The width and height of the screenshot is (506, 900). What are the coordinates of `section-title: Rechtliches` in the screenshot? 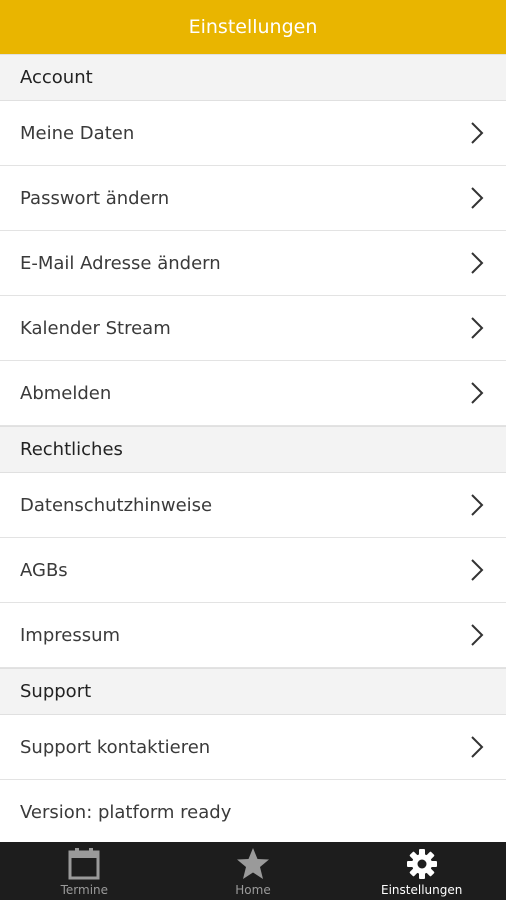 It's located at (71, 449).